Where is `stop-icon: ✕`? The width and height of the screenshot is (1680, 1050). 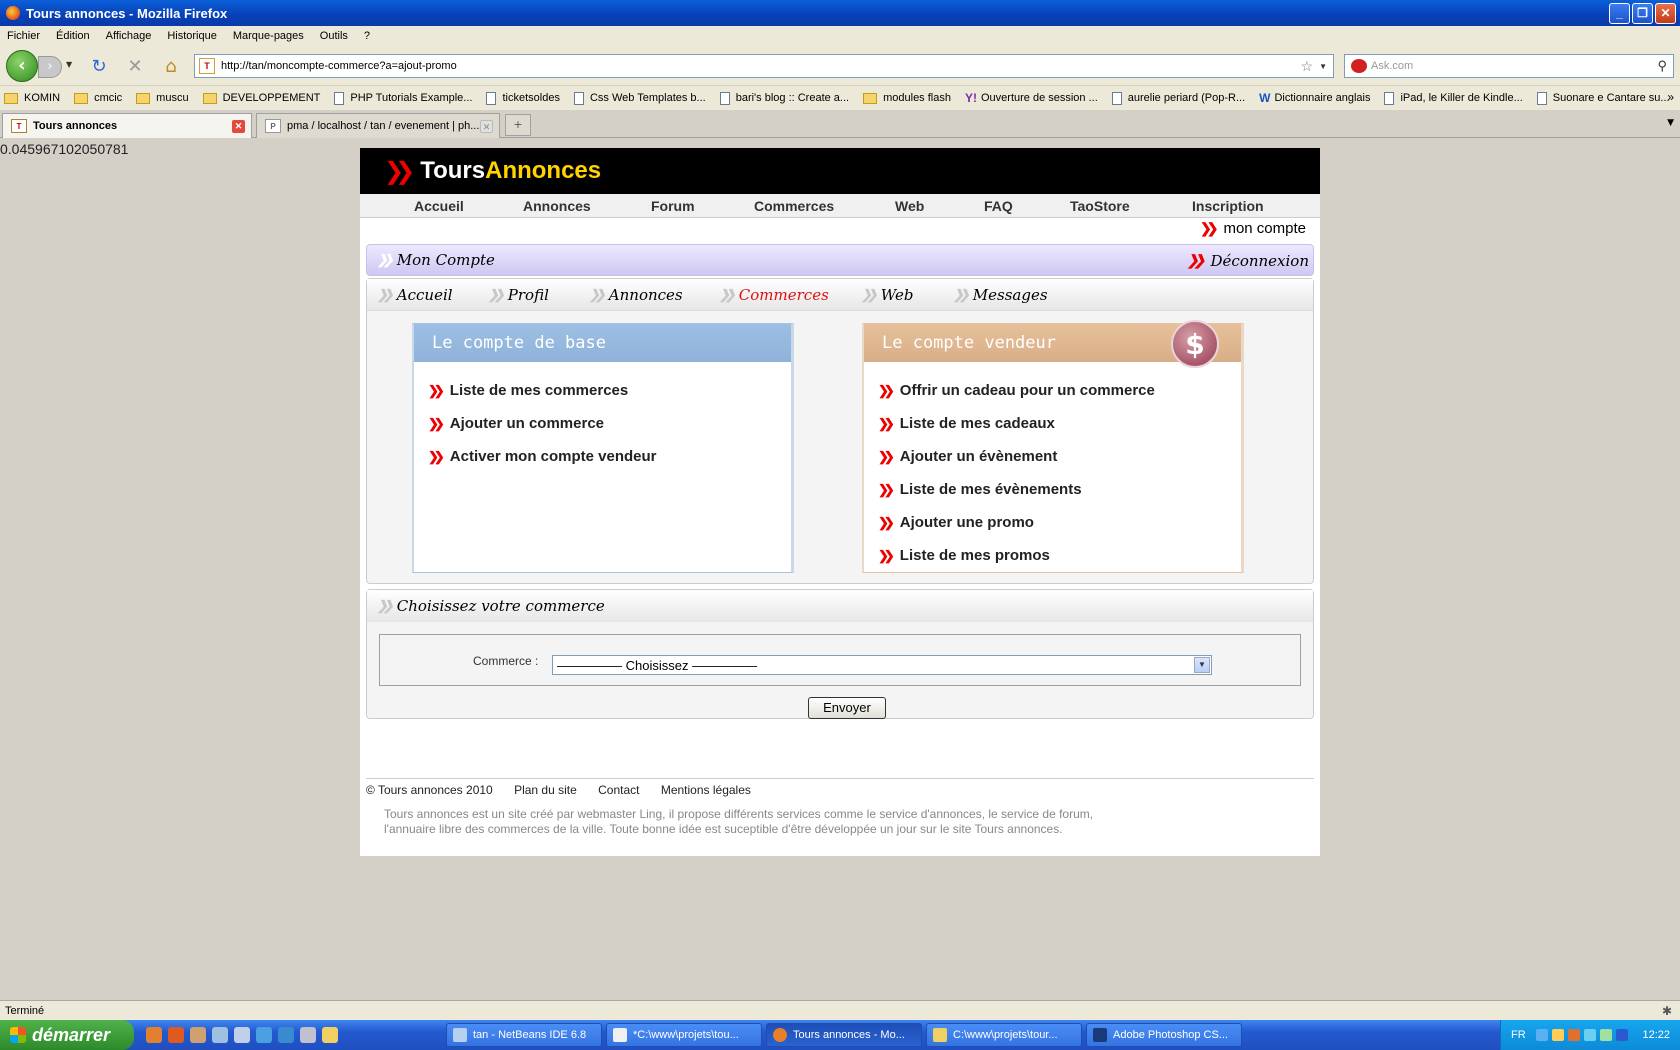
stop-icon: ✕ is located at coordinates (135, 67).